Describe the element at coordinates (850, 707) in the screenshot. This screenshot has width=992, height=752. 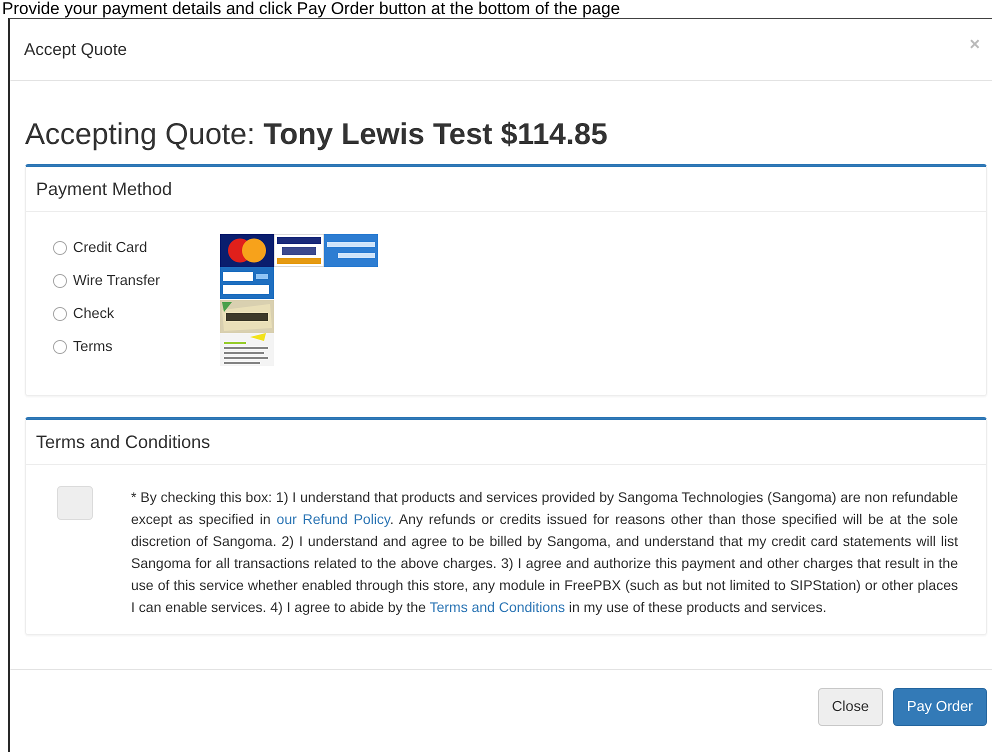
I see `close-dialog-button: Close` at that location.